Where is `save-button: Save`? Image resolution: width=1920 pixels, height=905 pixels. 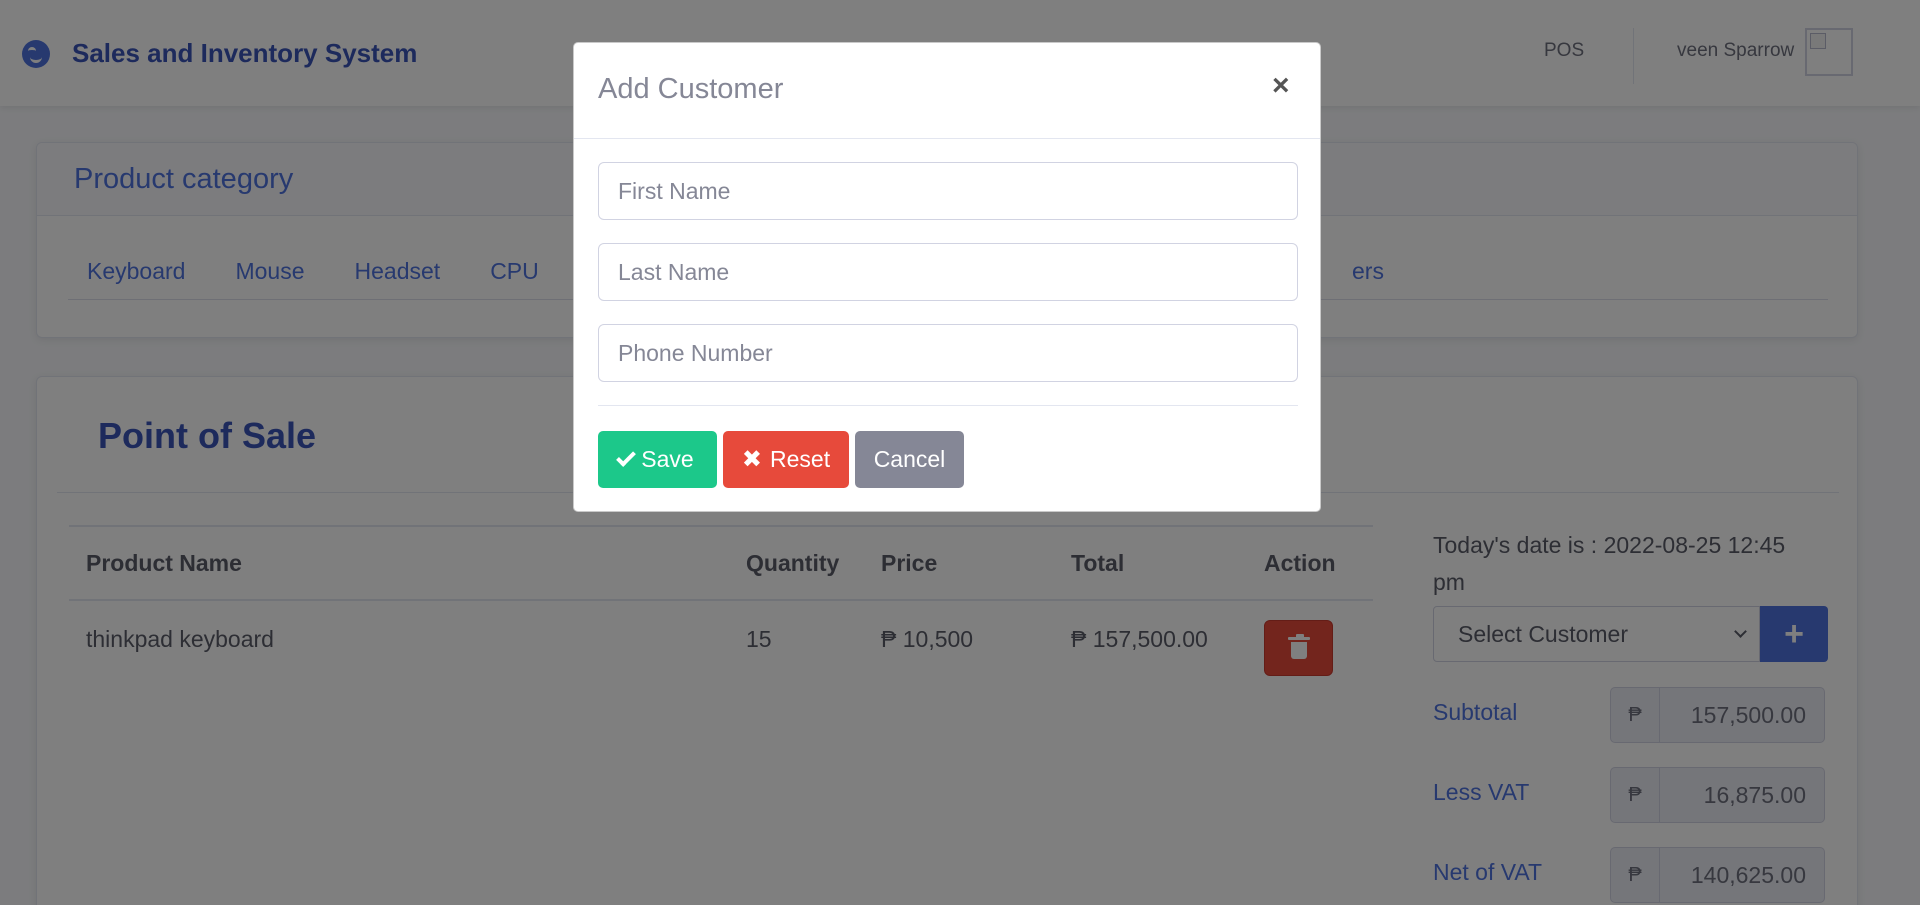
save-button: Save is located at coordinates (657, 459).